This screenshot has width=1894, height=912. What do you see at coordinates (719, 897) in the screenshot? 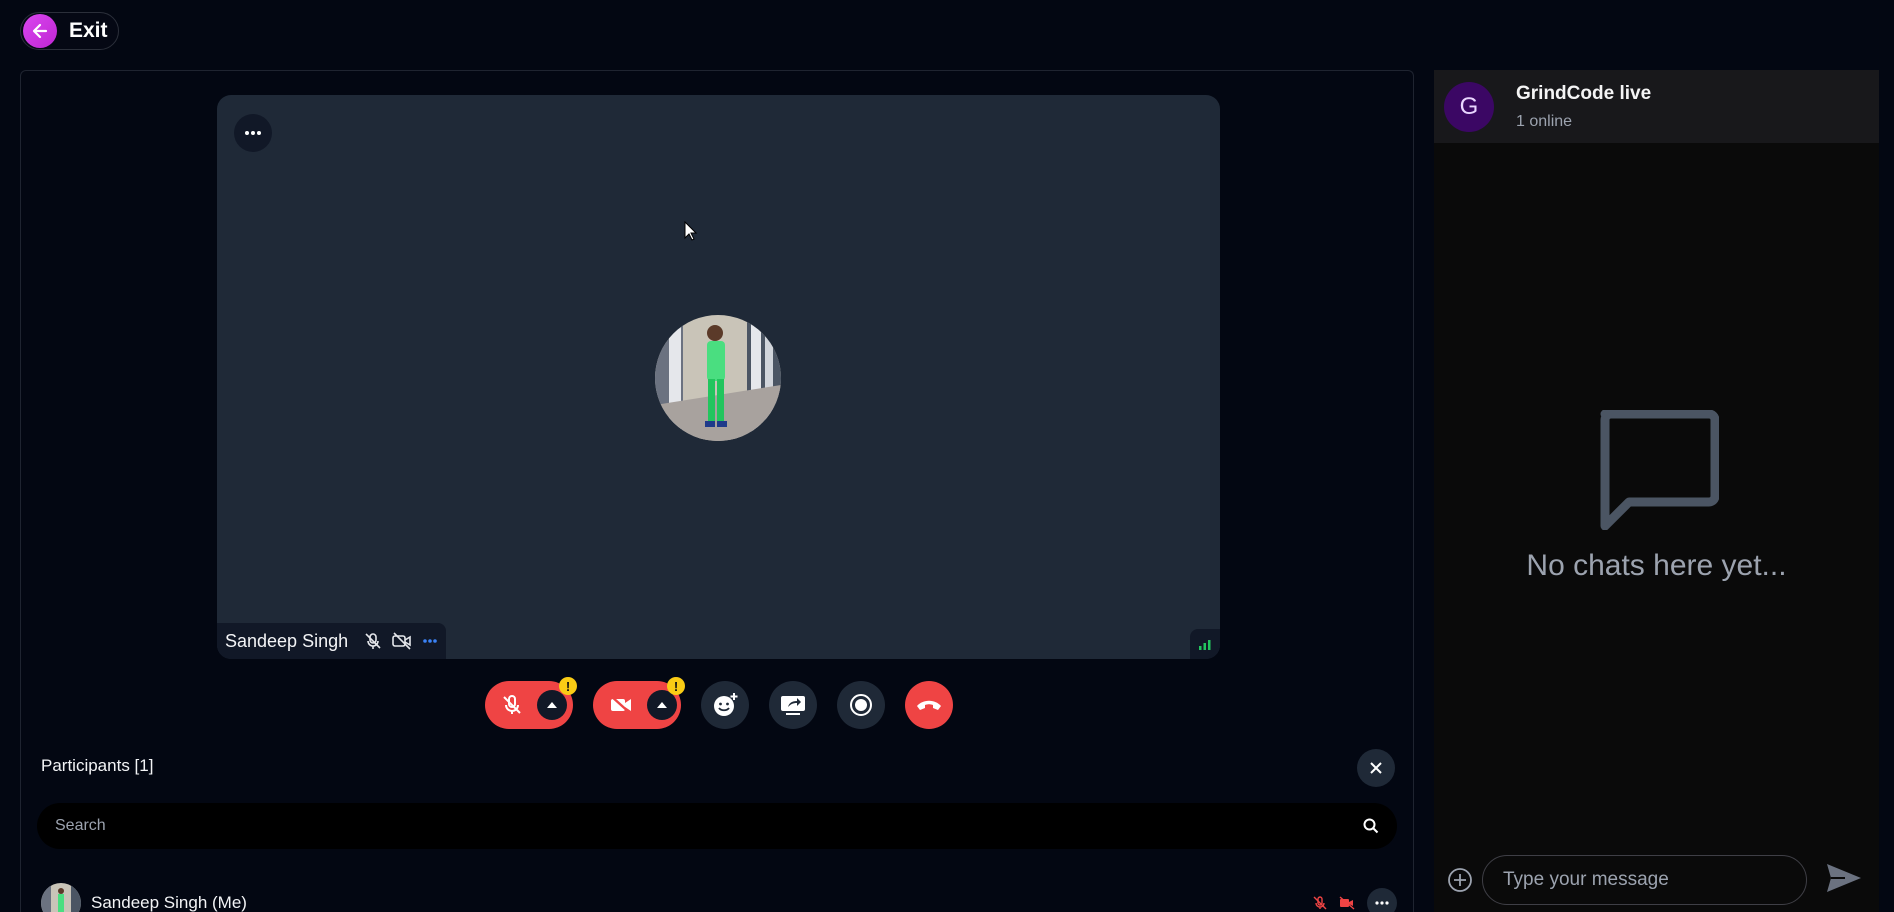
I see `participant-row: Sandeep Singh (Me)` at bounding box center [719, 897].